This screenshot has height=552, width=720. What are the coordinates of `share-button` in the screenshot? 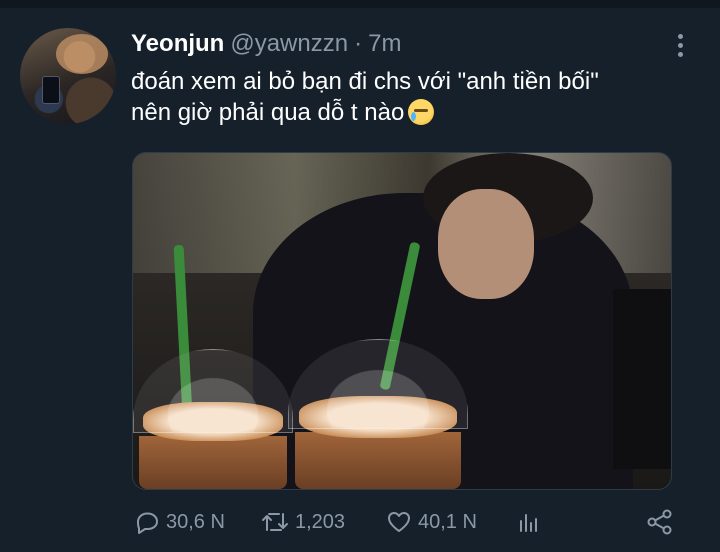 It's located at (660, 522).